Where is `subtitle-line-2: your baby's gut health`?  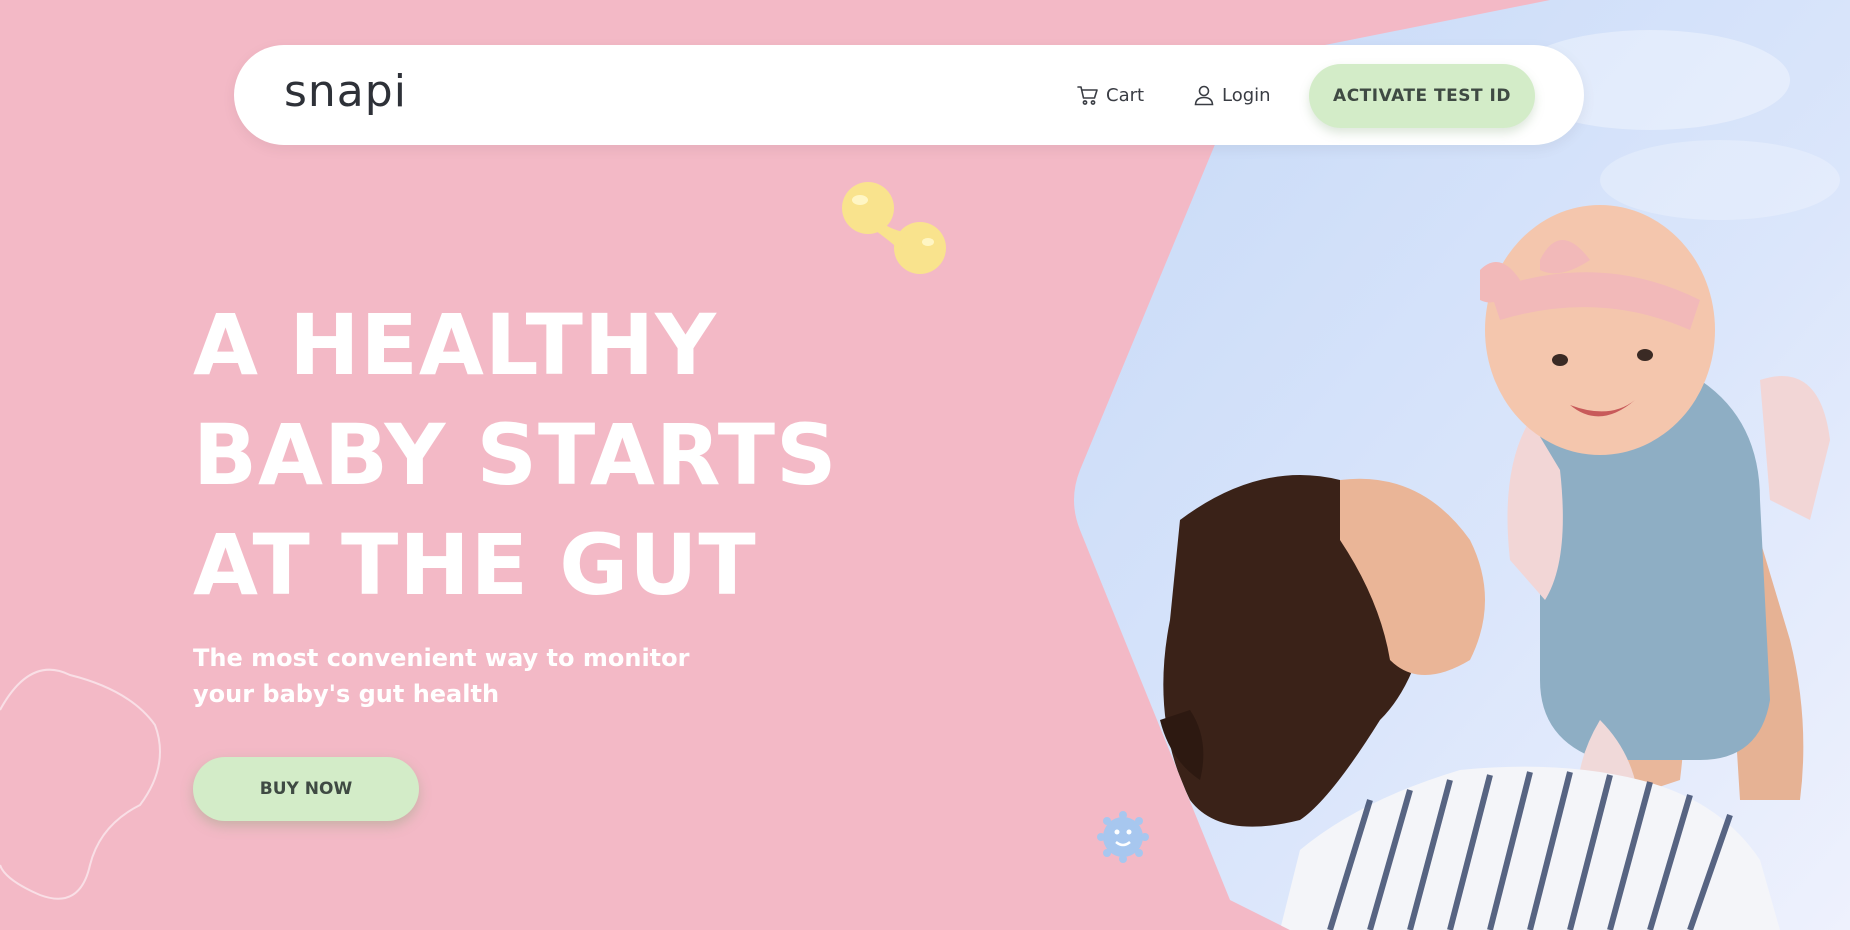 subtitle-line-2: your baby's gut health is located at coordinates (346, 694).